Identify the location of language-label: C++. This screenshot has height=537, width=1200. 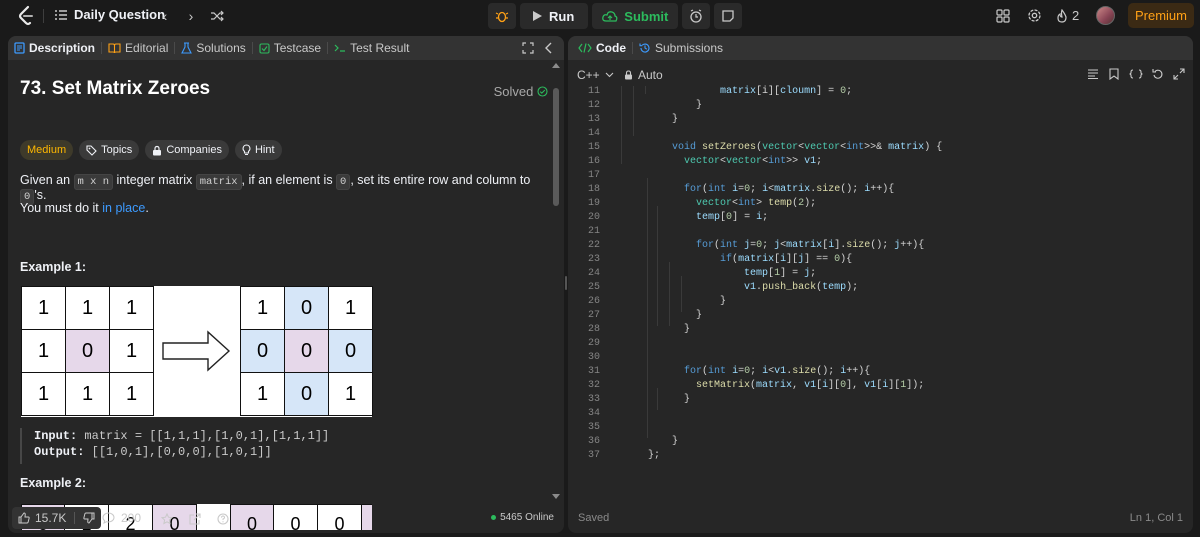
(588, 75).